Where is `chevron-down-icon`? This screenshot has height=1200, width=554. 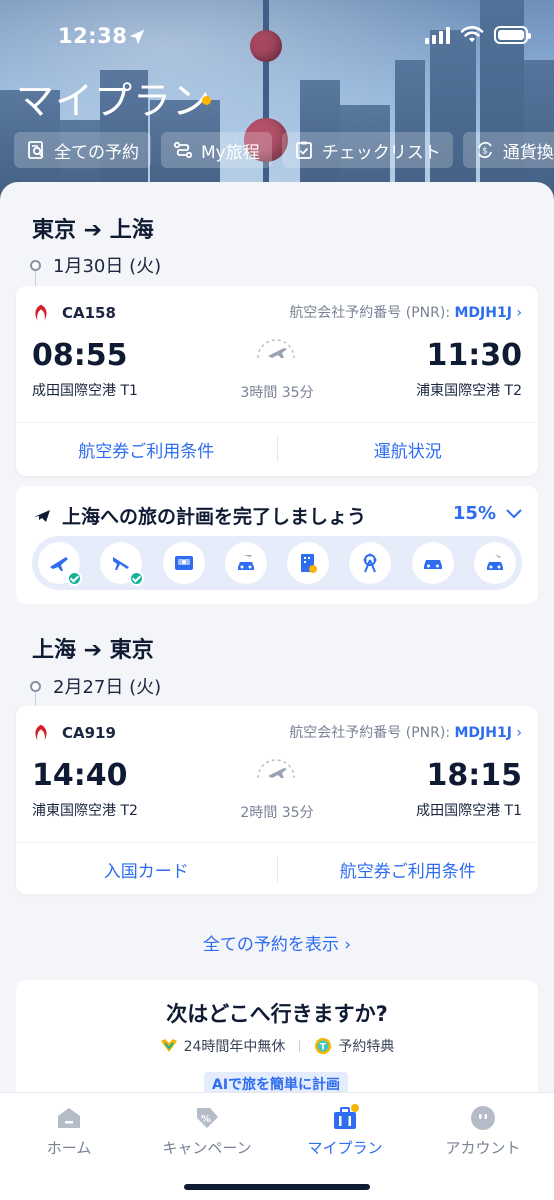
chevron-down-icon is located at coordinates (514, 513).